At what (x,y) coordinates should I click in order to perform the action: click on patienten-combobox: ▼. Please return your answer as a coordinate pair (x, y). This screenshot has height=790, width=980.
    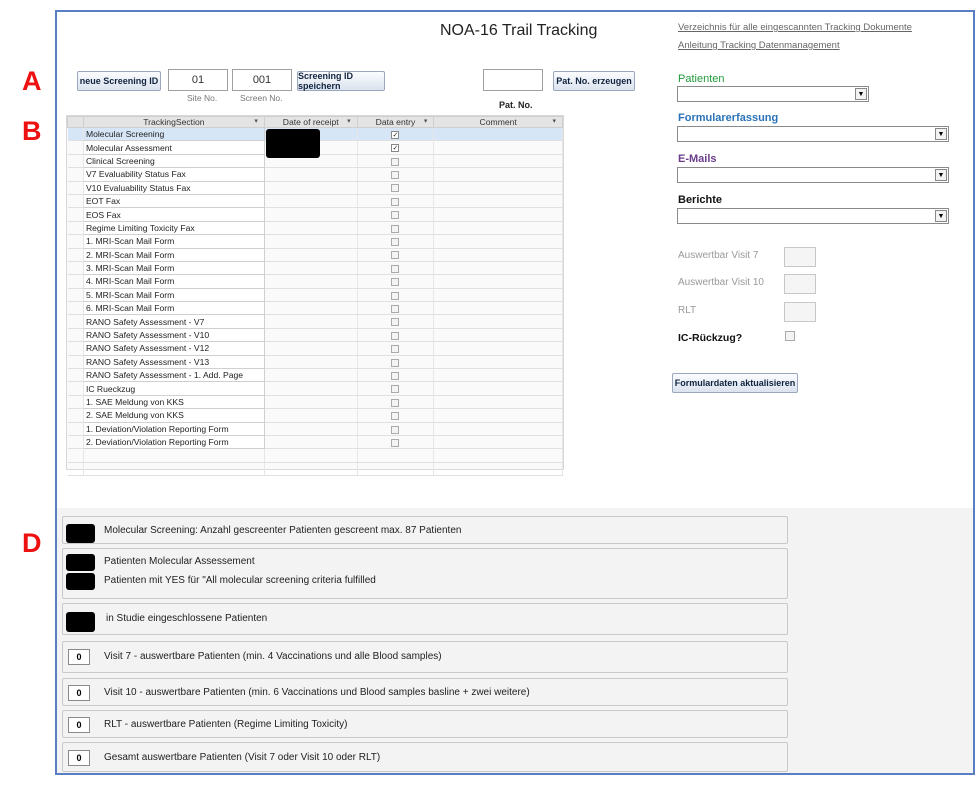
    Looking at the image, I should click on (773, 94).